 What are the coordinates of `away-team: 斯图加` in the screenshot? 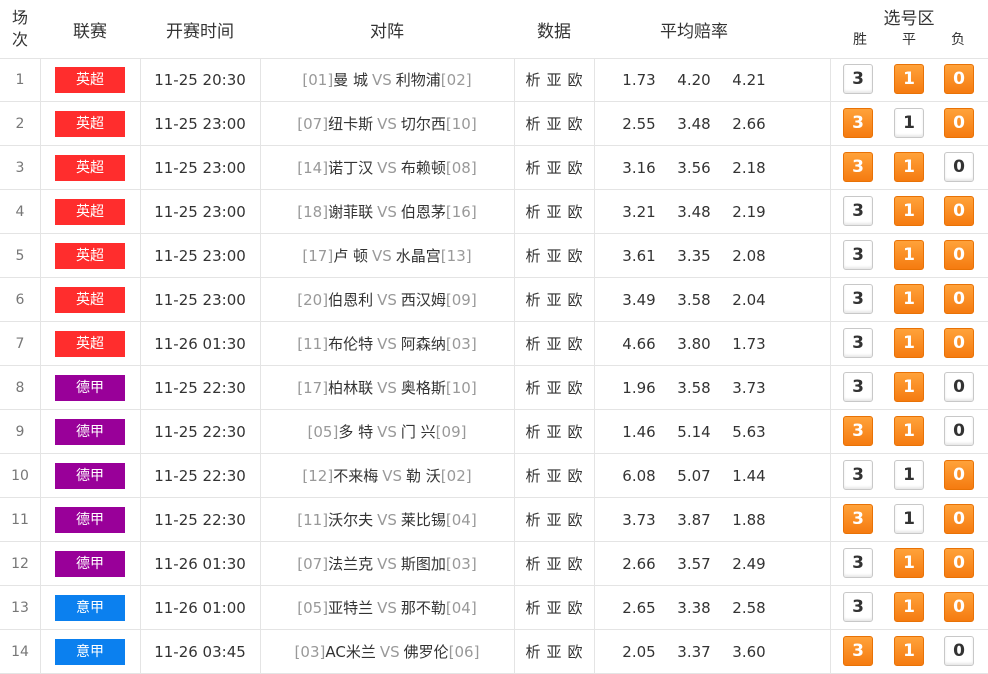 It's located at (423, 563).